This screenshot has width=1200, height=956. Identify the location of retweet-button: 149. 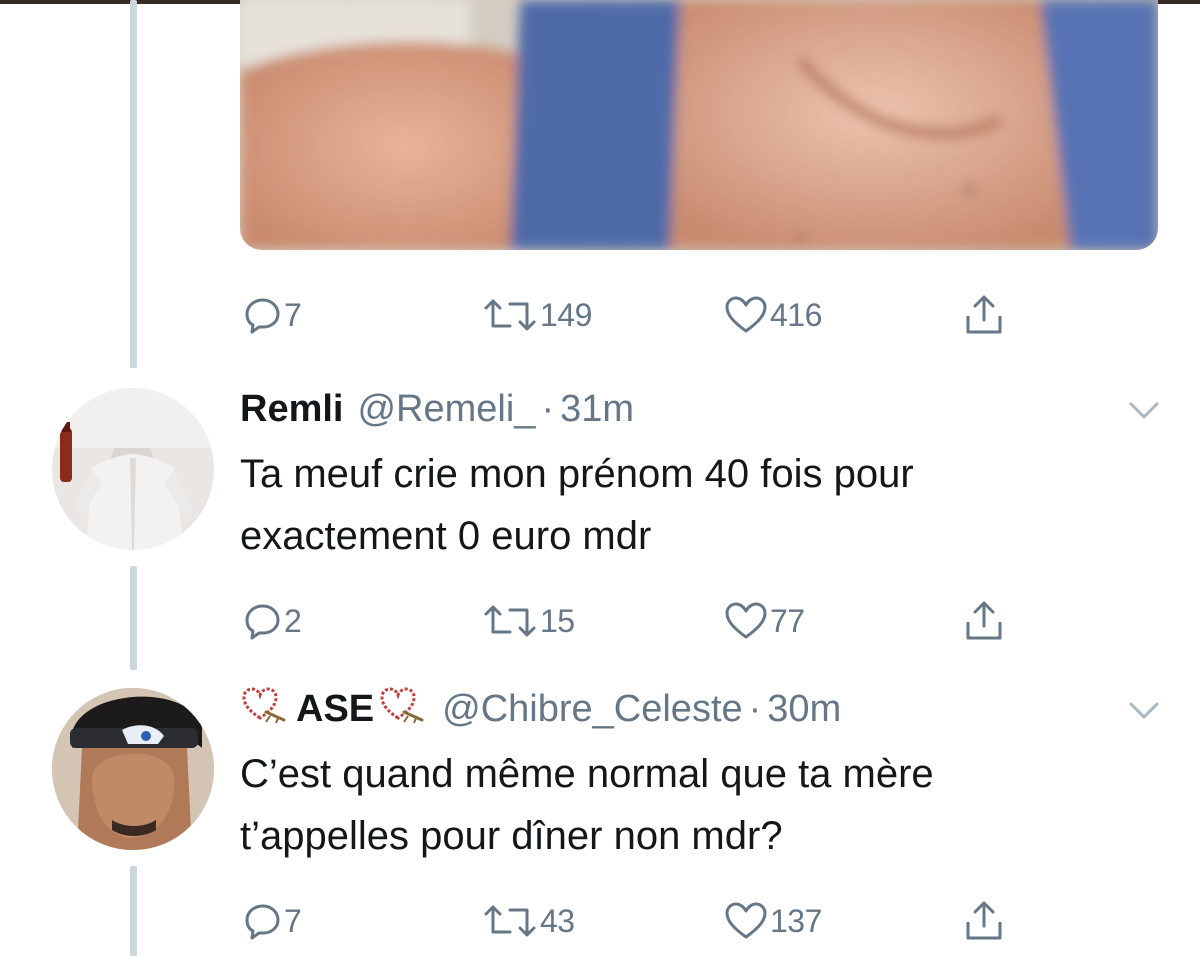
(537, 315).